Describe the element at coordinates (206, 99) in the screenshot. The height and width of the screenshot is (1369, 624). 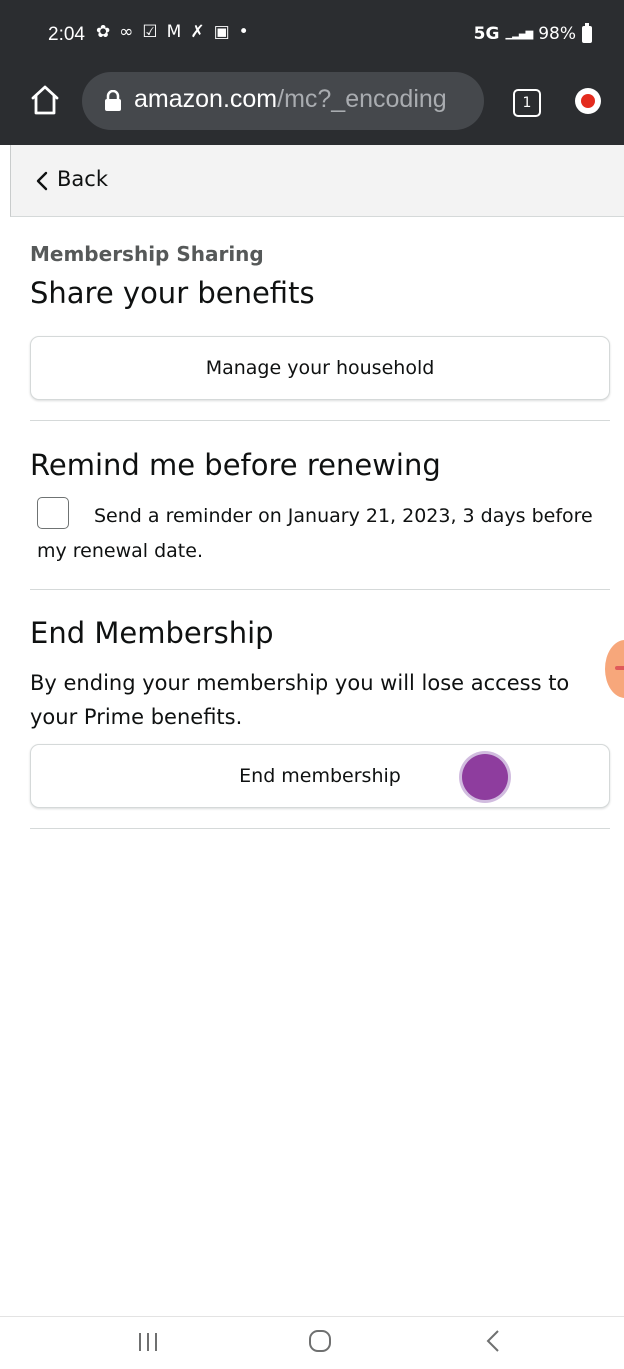
I see `url-host: amazon.com` at that location.